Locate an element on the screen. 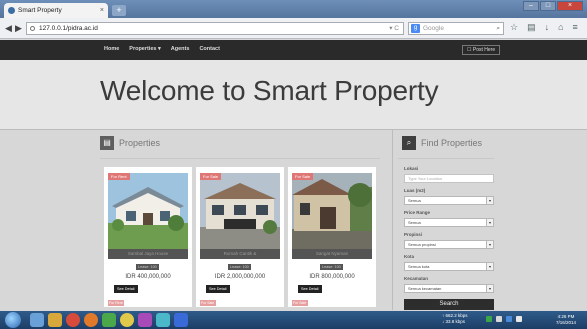 This screenshot has width=587, height=329. propinsi-select: Semua propinsi ▾ is located at coordinates (449, 244).